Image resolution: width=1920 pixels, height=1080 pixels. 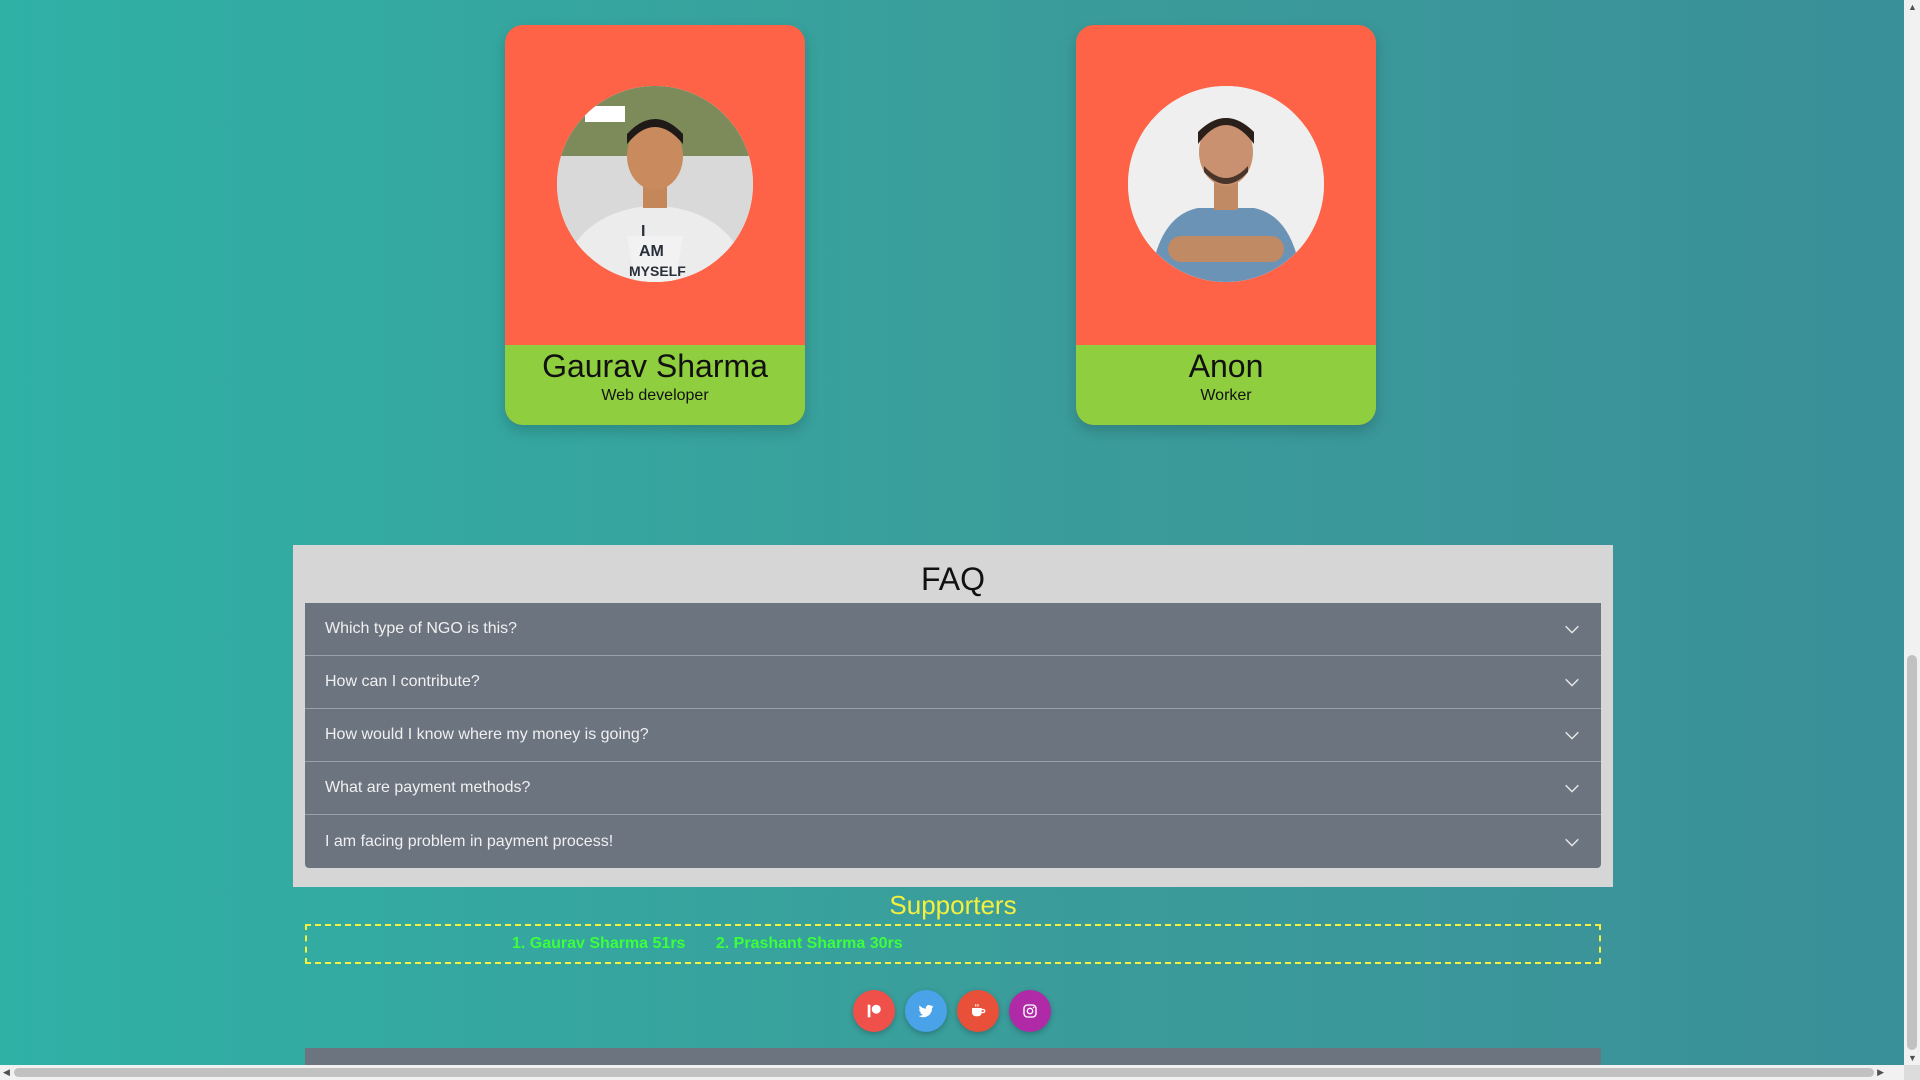 I want to click on team-member-name: Gaurav Sharma, so click(x=655, y=366).